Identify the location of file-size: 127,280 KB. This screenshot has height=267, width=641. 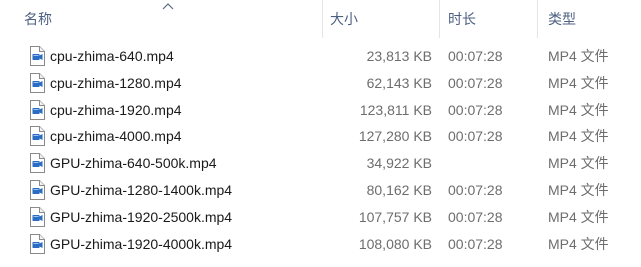
(395, 136).